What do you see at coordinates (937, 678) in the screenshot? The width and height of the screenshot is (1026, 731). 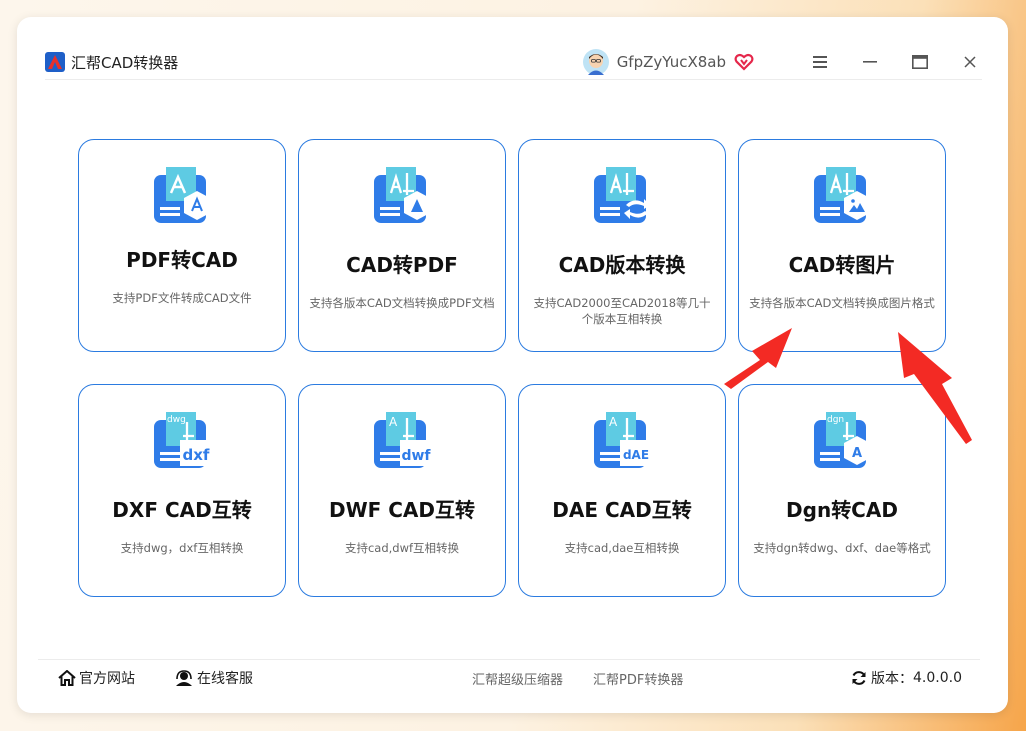 I see `version-number: 4.0.0.0` at bounding box center [937, 678].